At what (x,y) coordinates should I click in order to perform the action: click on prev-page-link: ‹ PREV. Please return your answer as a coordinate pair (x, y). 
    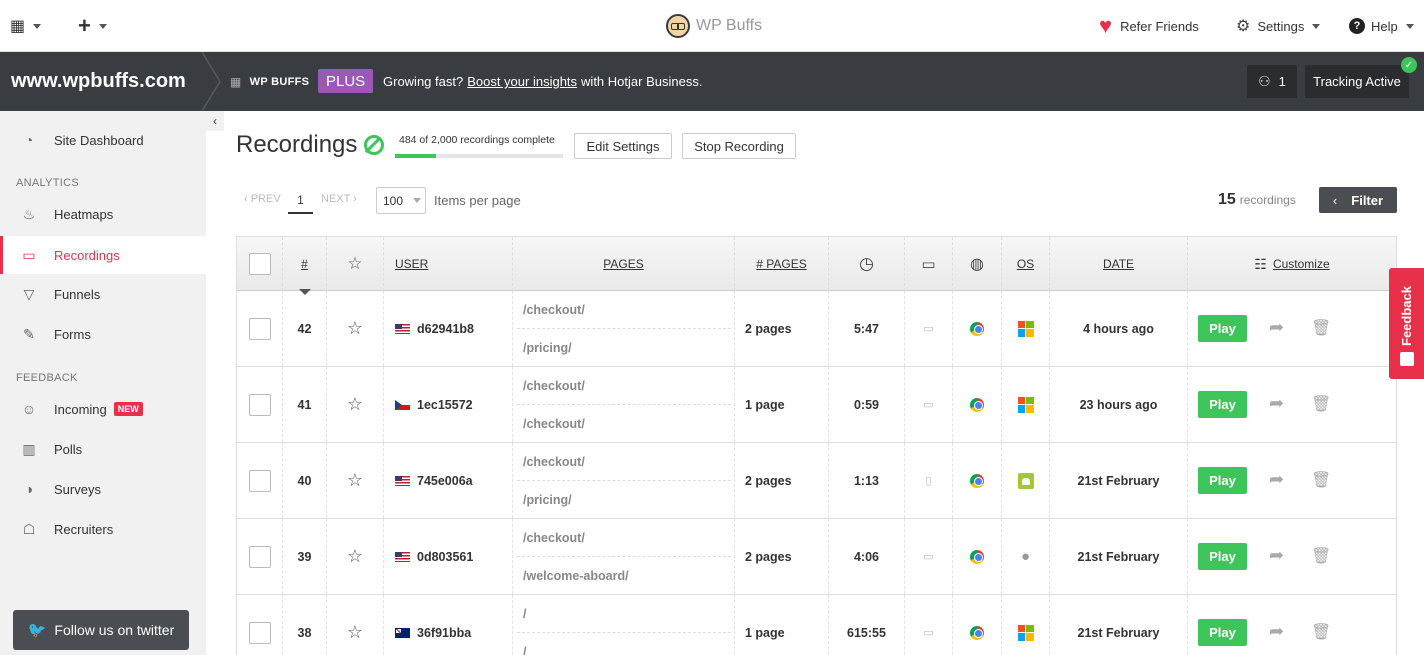
    Looking at the image, I should click on (262, 199).